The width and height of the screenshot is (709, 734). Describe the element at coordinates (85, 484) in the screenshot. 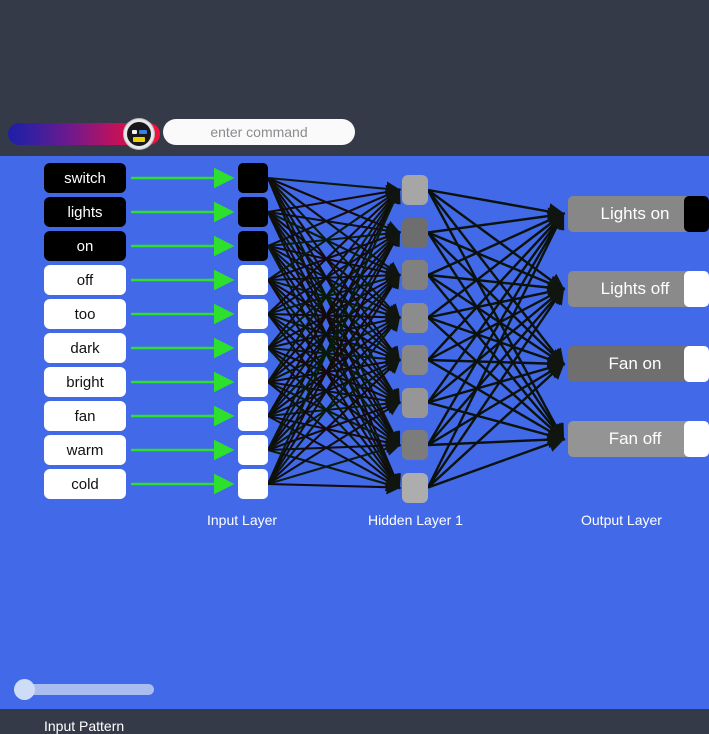

I see `input-word-cold: cold` at that location.